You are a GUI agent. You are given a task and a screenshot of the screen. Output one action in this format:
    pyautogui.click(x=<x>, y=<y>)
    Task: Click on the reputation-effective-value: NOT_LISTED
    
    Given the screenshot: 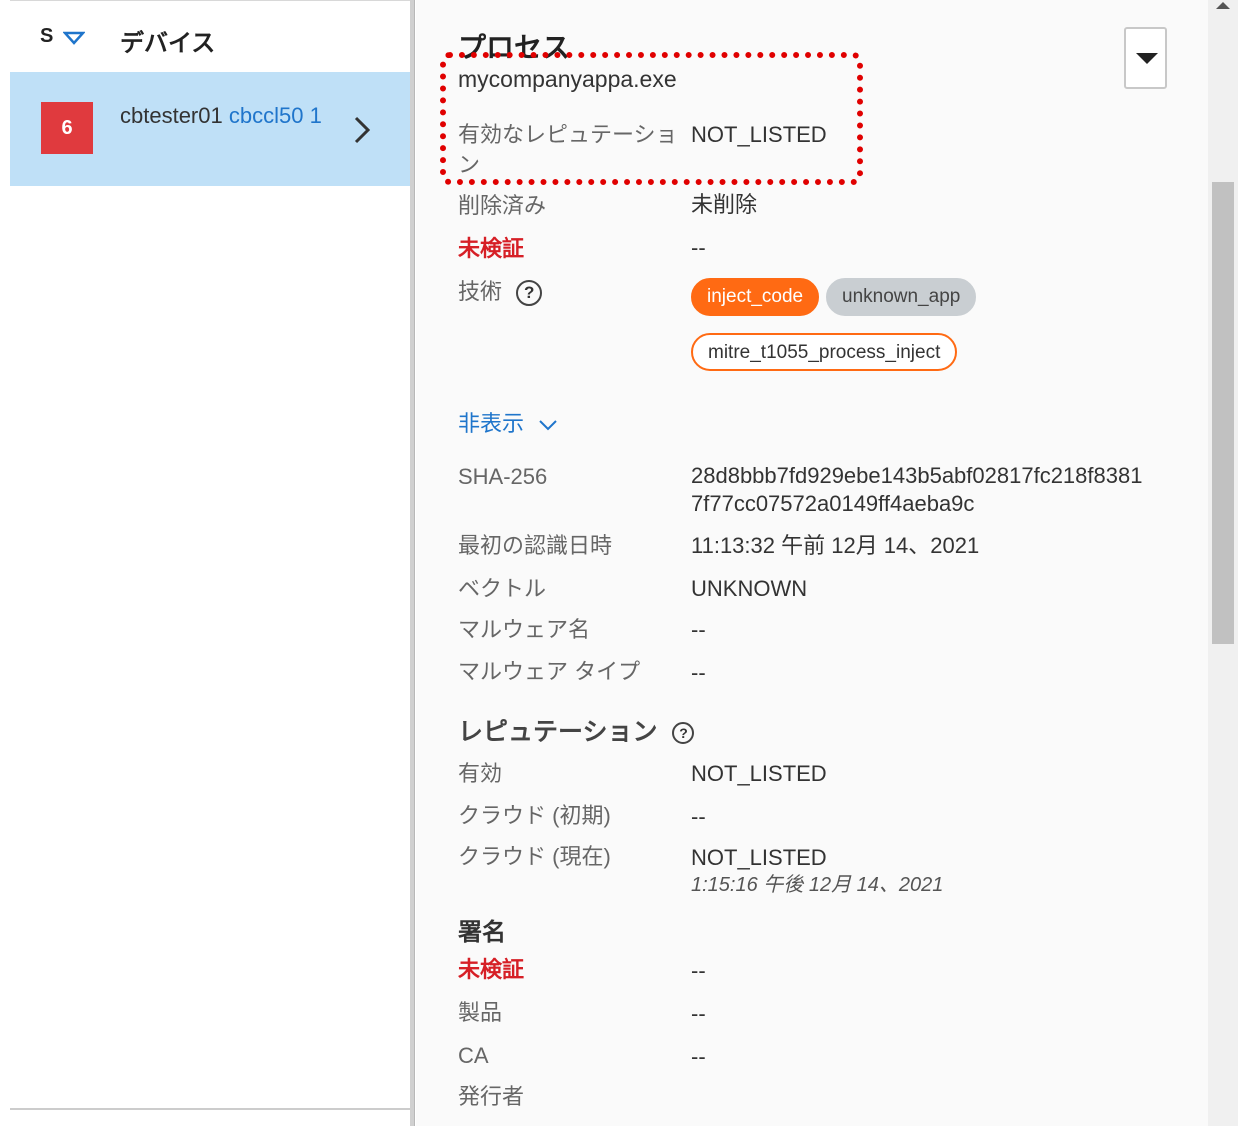 What is the action you would take?
    pyautogui.click(x=759, y=773)
    